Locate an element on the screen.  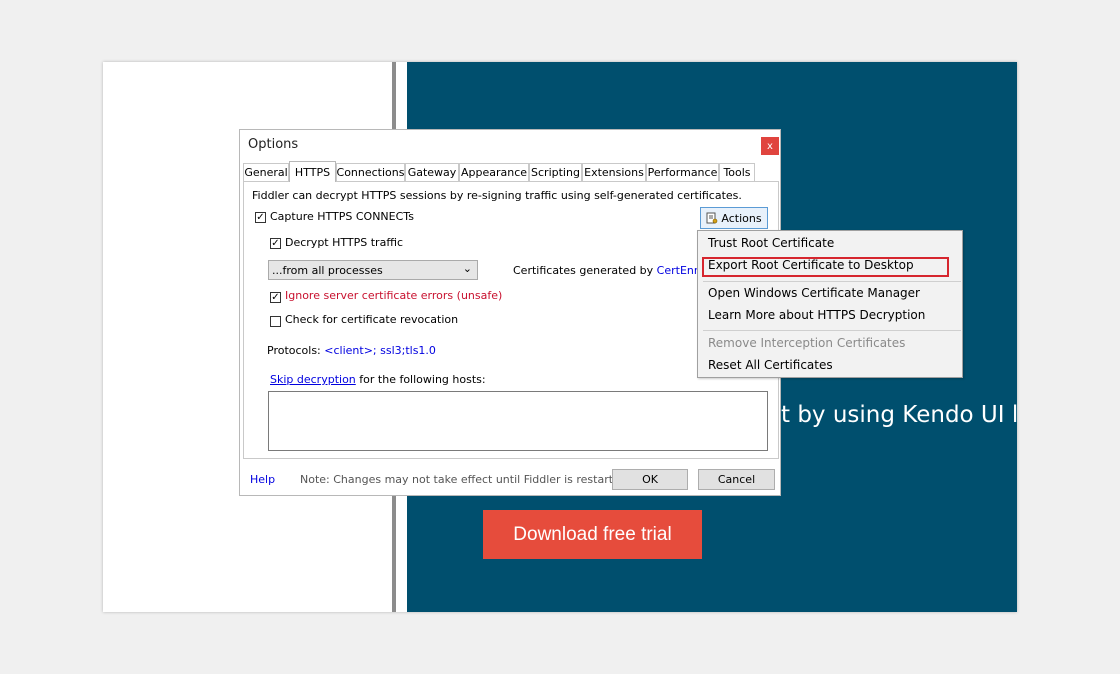
chevron-down-icon: ⌄ is located at coordinates (467, 268).